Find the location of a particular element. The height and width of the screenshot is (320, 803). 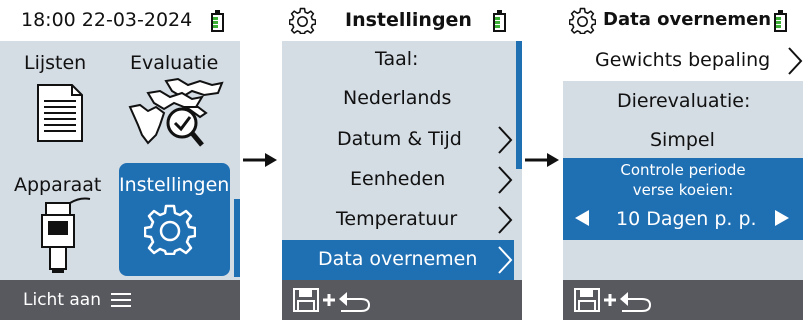

menu-item-label: Eenheden is located at coordinates (398, 179).